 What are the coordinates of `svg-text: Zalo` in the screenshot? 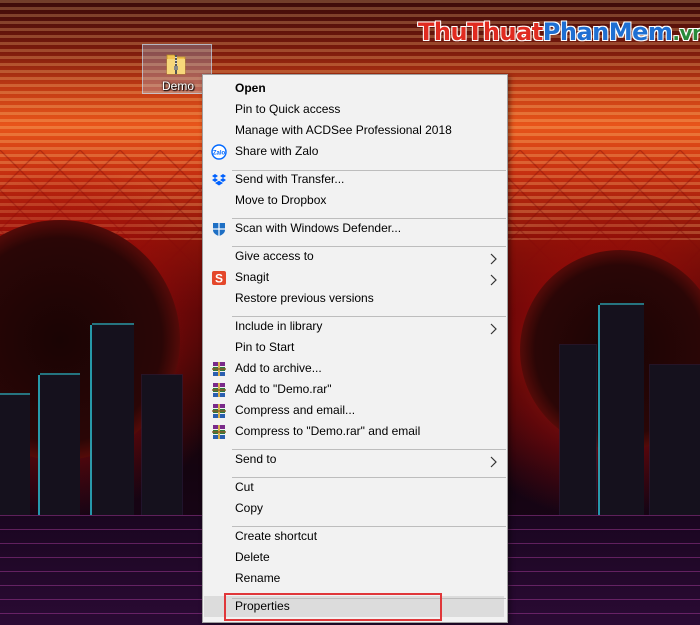 It's located at (219, 154).